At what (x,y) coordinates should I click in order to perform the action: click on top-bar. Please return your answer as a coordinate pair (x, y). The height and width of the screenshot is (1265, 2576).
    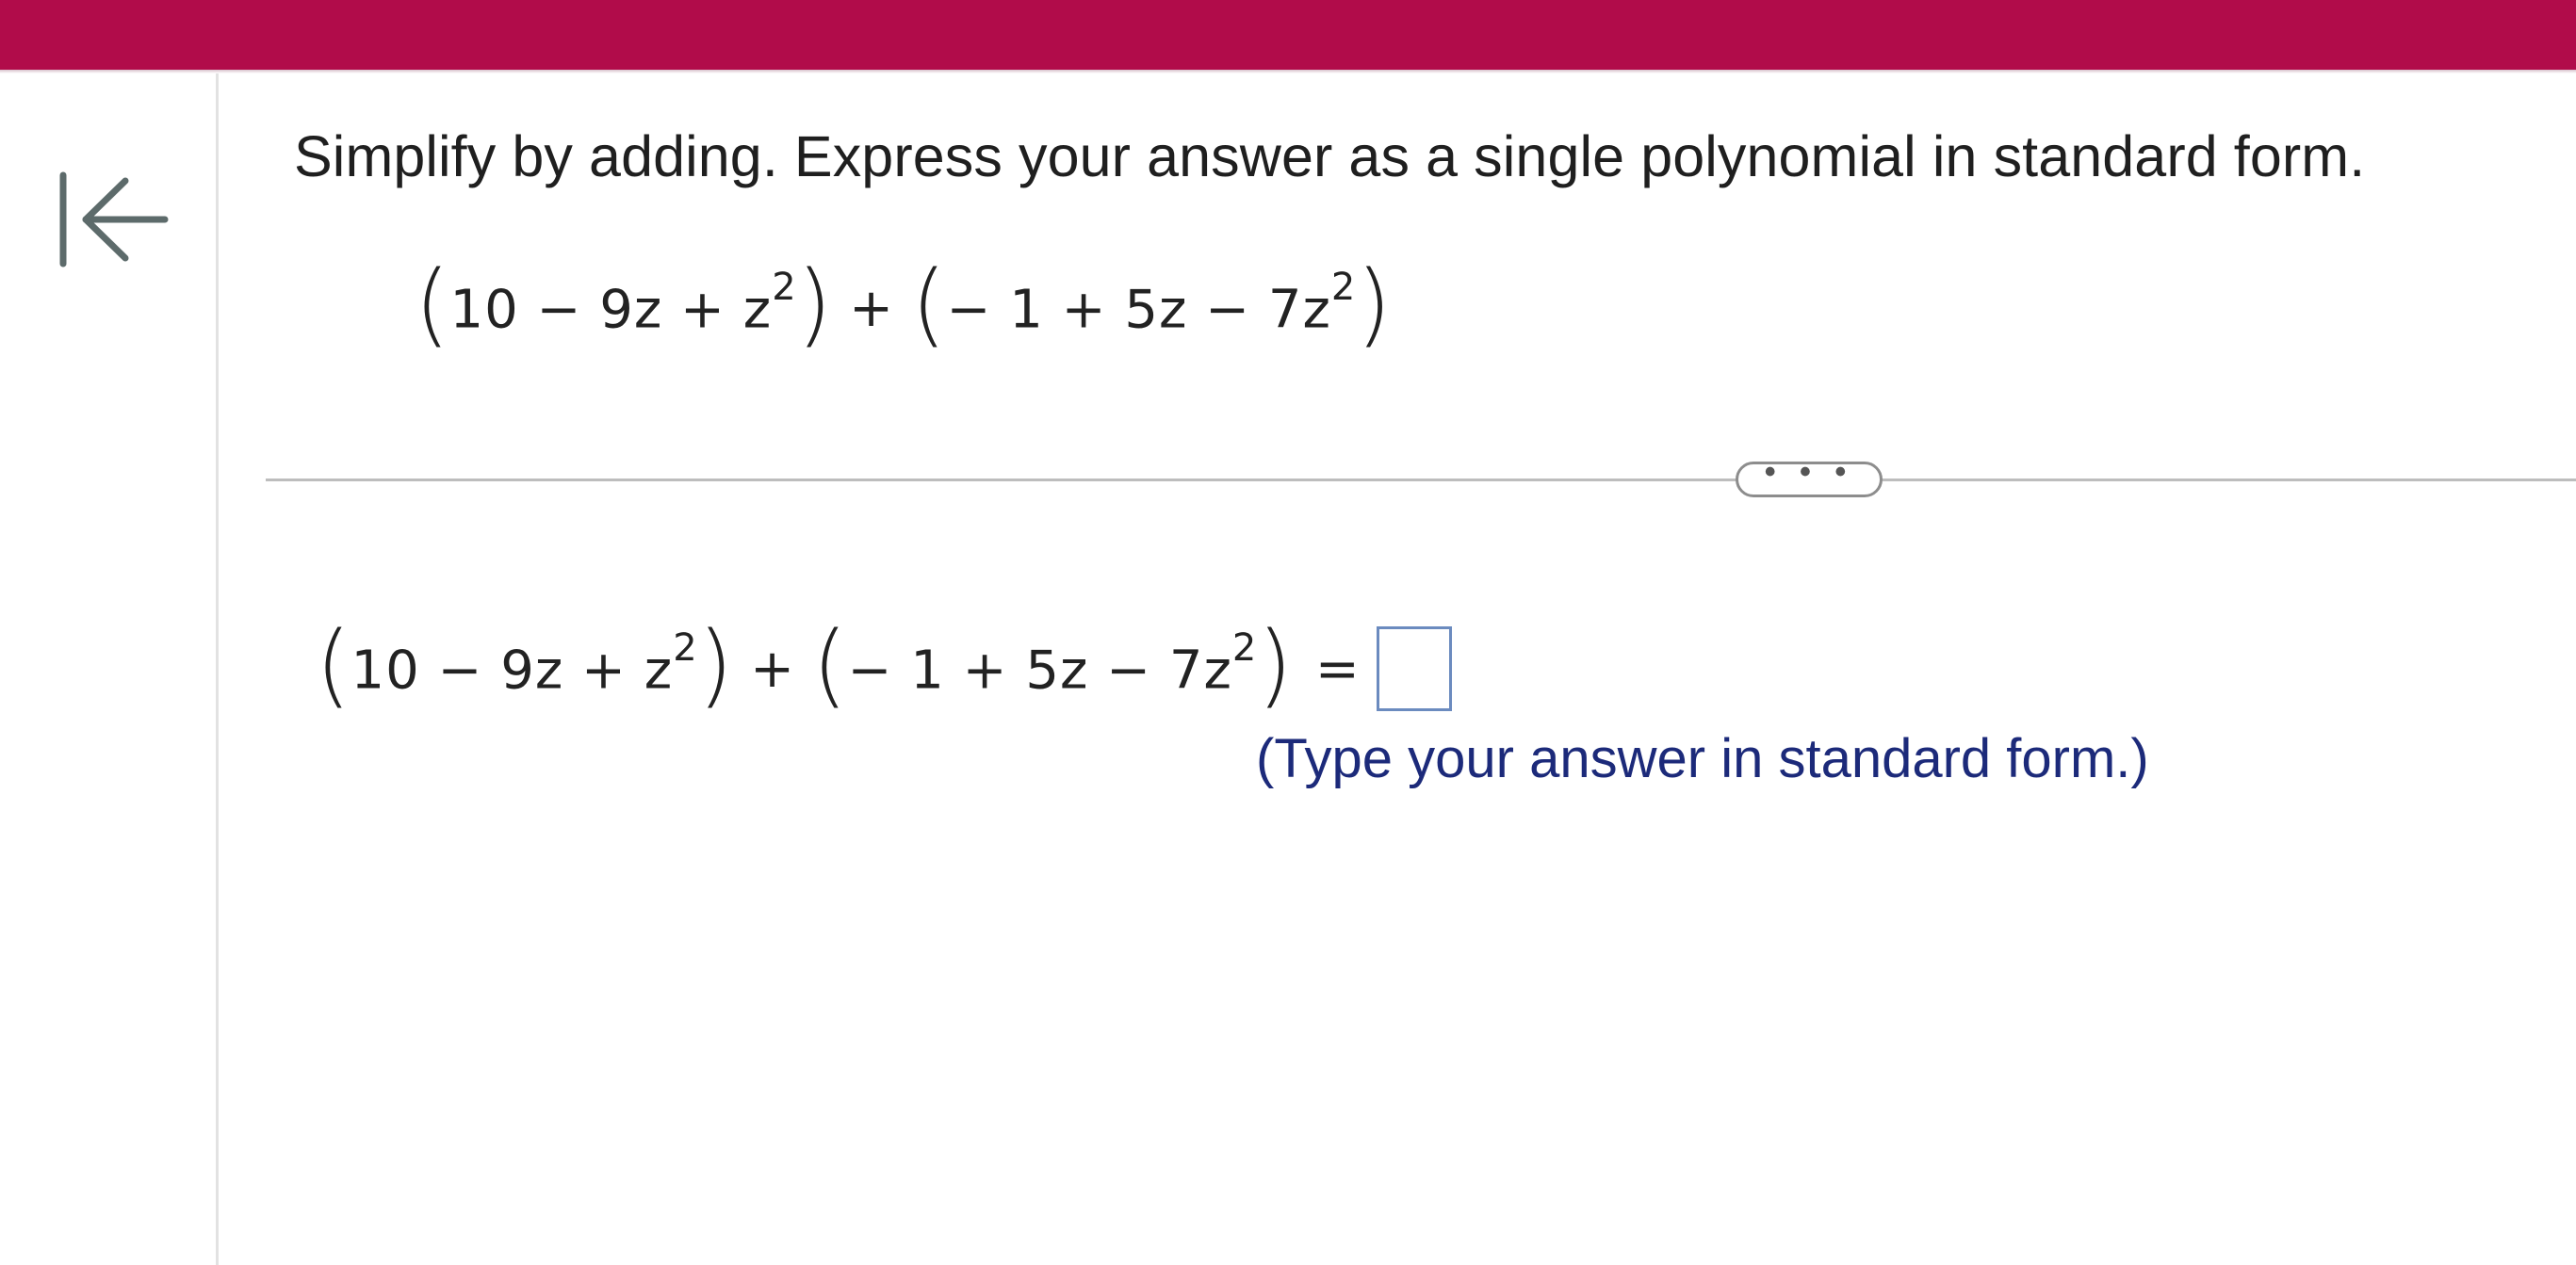
    Looking at the image, I should click on (1288, 35).